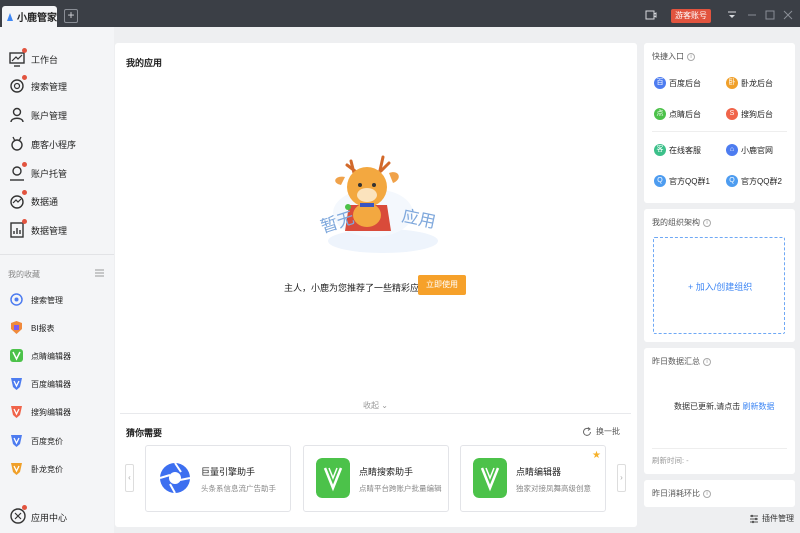  I want to click on quick-item-label: 官方QQ群1, so click(689, 181).